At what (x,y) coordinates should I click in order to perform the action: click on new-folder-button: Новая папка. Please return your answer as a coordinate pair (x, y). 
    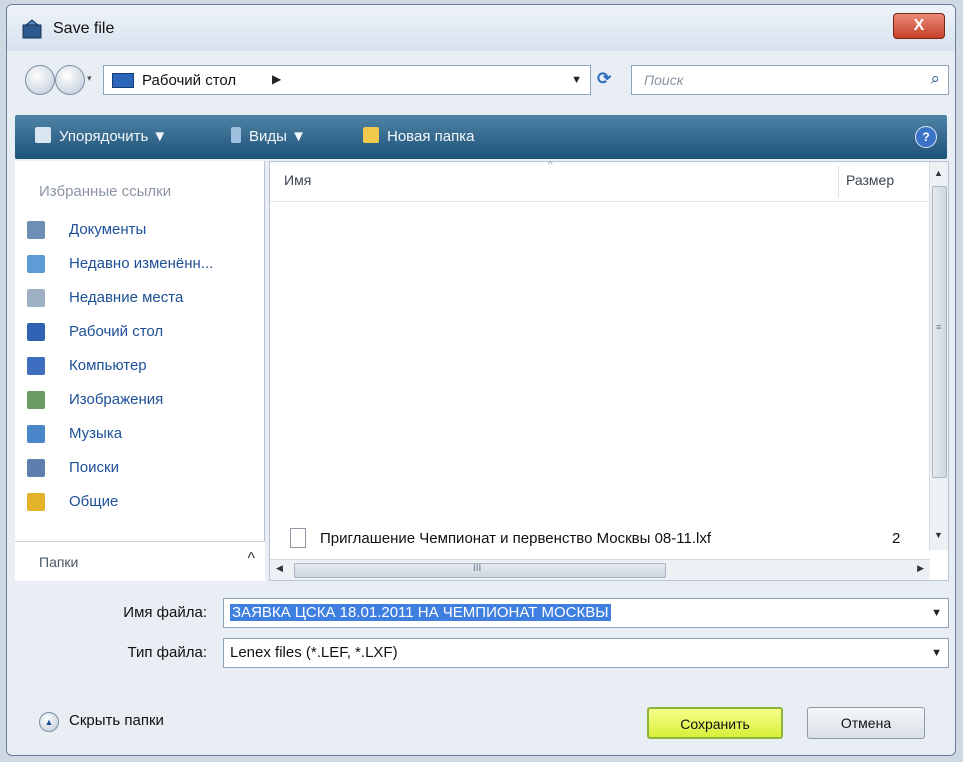
    Looking at the image, I should click on (418, 136).